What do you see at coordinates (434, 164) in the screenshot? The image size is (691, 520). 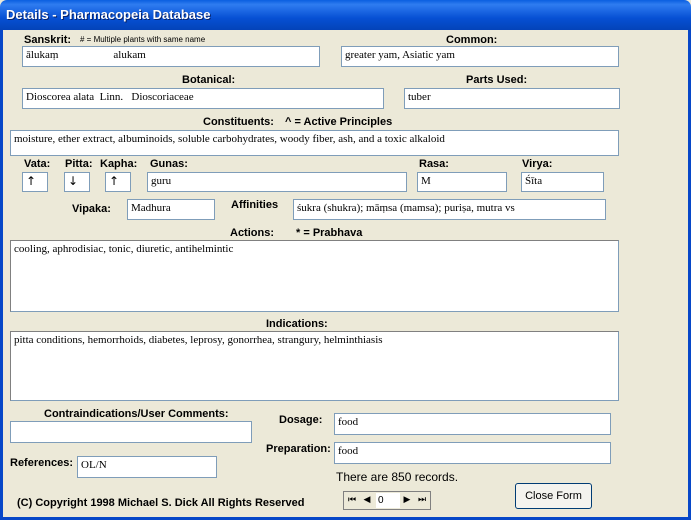 I see `rasa-label: Rasa:` at bounding box center [434, 164].